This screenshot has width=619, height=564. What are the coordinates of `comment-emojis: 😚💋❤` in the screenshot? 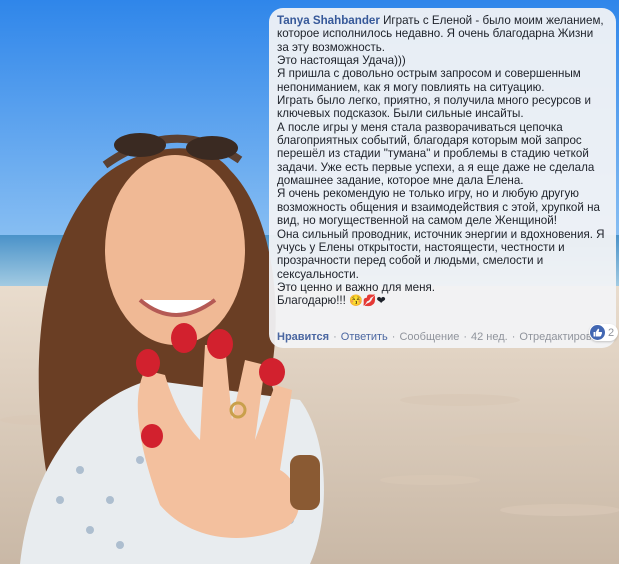 It's located at (367, 301).